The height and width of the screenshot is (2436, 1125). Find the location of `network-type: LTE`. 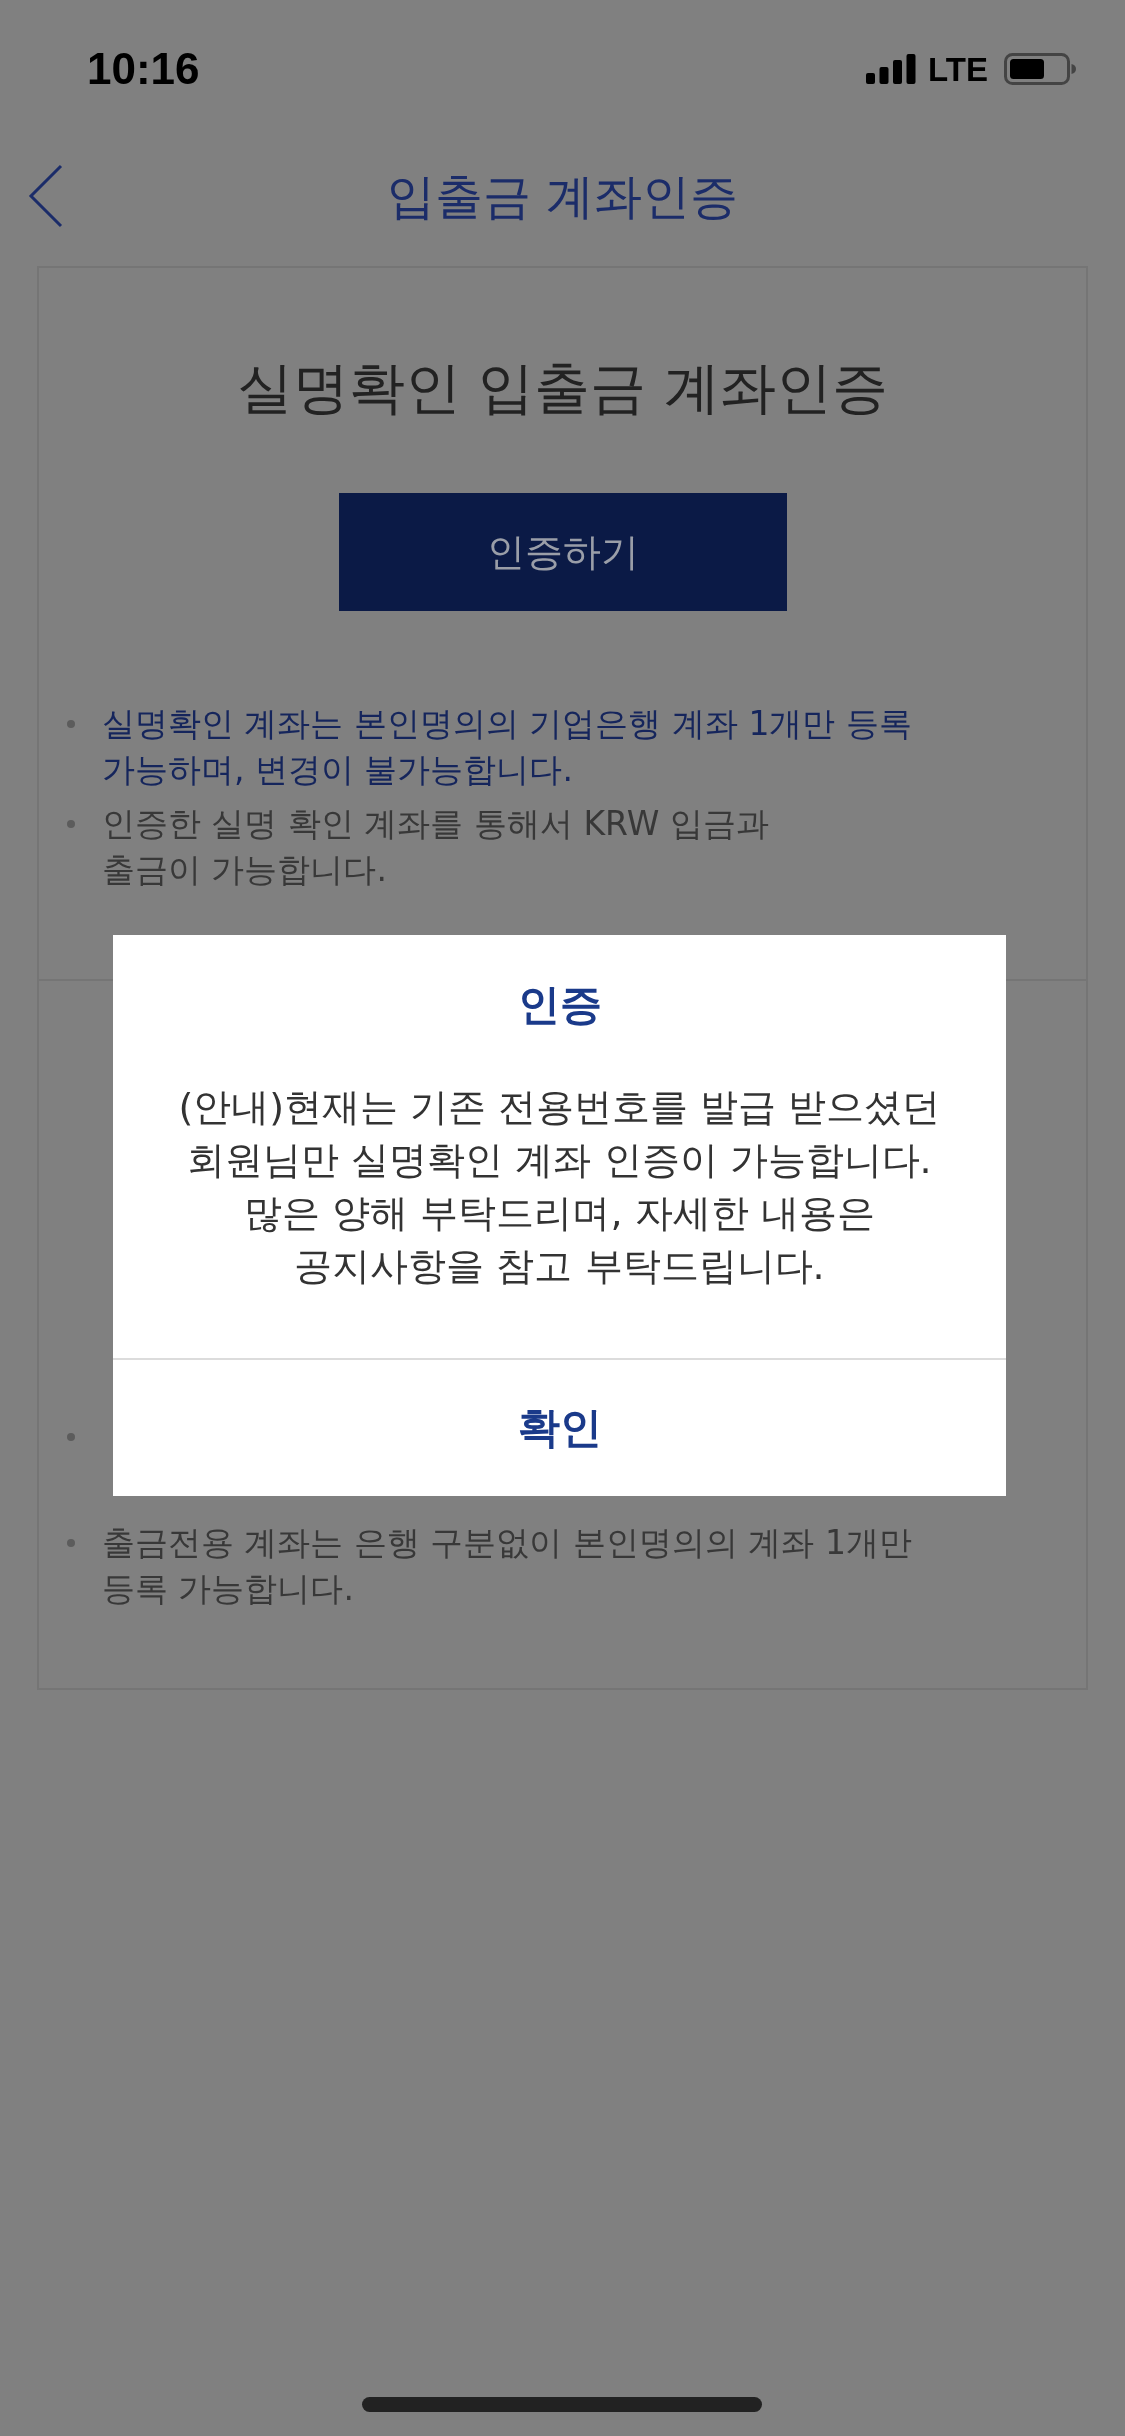

network-type: LTE is located at coordinates (958, 69).